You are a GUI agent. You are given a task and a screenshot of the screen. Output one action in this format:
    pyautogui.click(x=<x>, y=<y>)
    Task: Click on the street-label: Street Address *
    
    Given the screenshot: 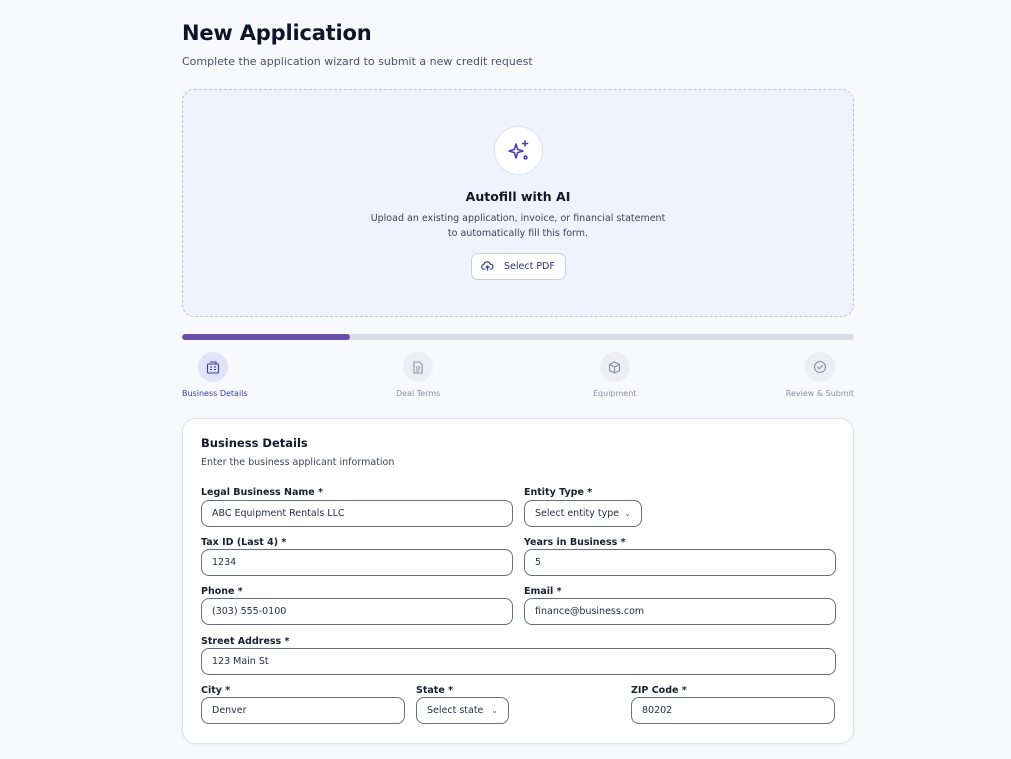 What is the action you would take?
    pyautogui.click(x=245, y=641)
    